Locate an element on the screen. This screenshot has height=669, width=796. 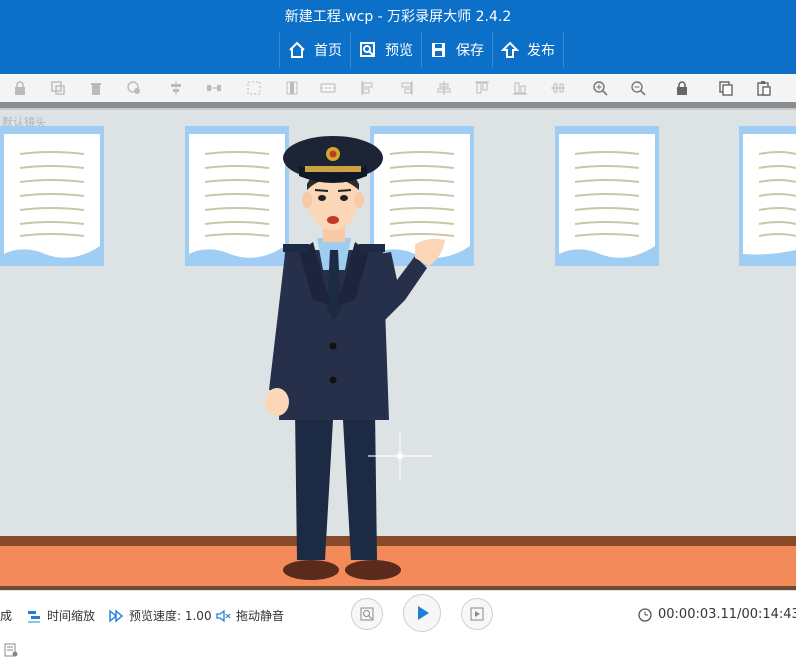
lock-icon is located at coordinates (20, 88).